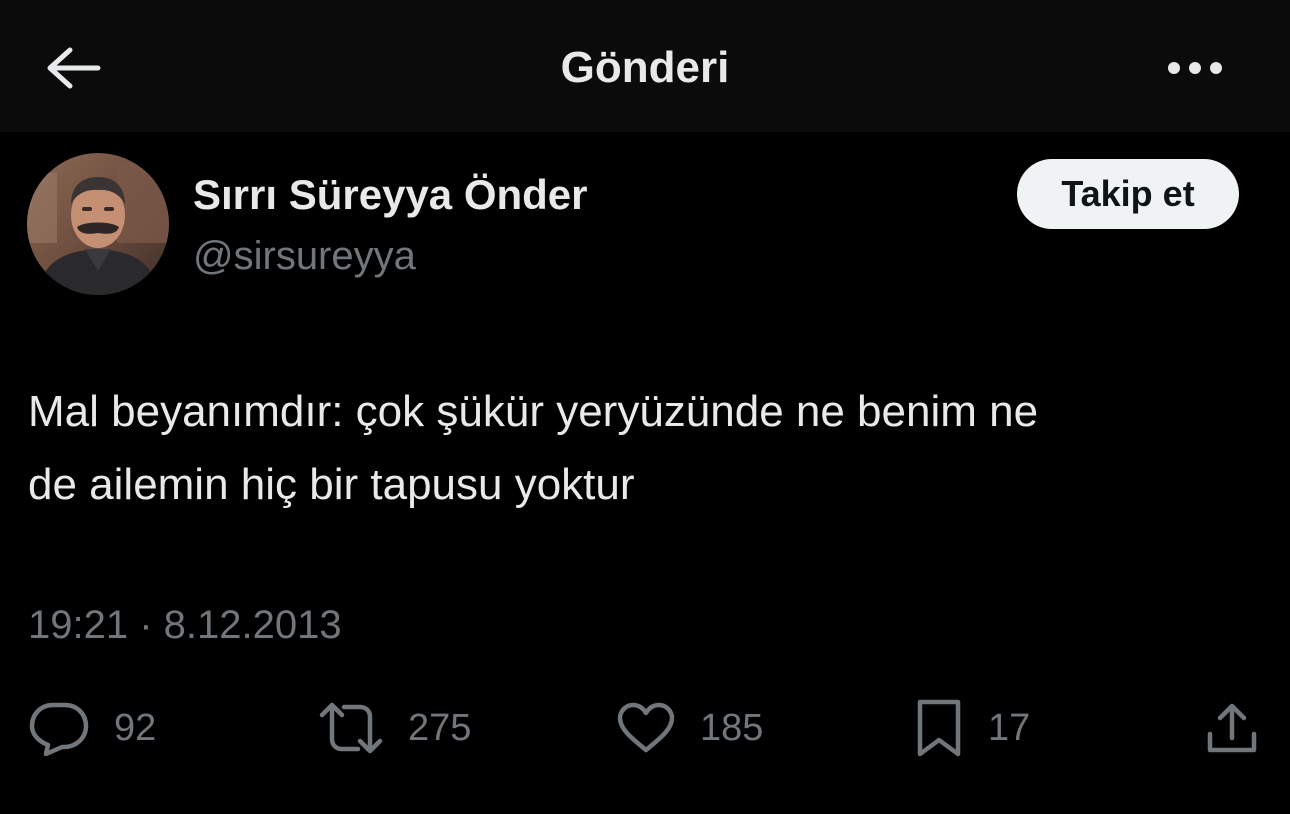 The width and height of the screenshot is (1290, 814). What do you see at coordinates (939, 728) in the screenshot?
I see `bookmark-icon` at bounding box center [939, 728].